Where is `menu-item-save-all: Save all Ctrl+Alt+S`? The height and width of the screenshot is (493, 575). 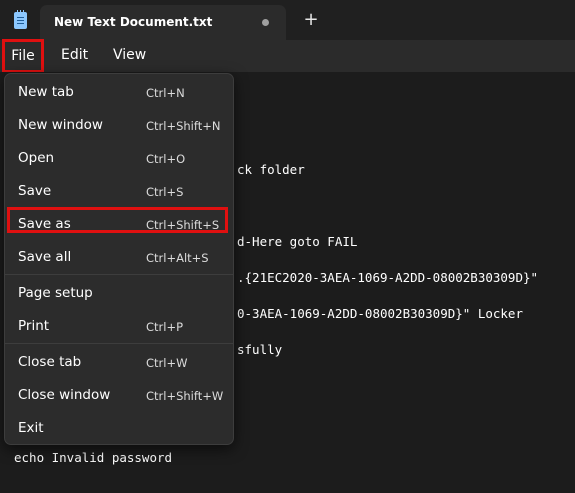 menu-item-save-all: Save all Ctrl+Alt+S is located at coordinates (119, 258).